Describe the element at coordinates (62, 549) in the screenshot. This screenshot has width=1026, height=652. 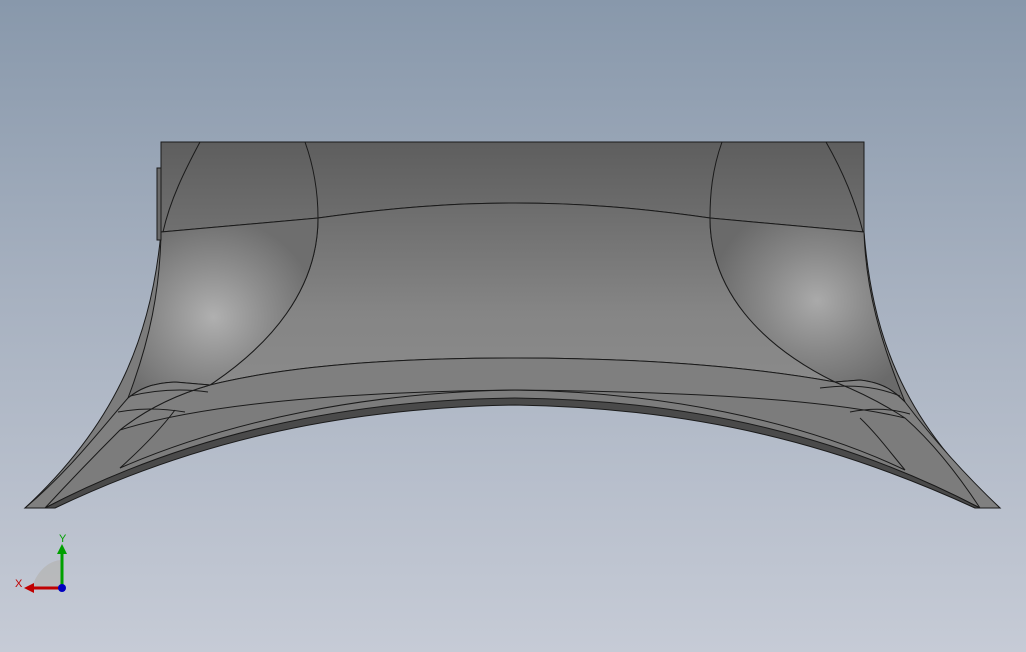
I see `y-axis-arrowhead` at that location.